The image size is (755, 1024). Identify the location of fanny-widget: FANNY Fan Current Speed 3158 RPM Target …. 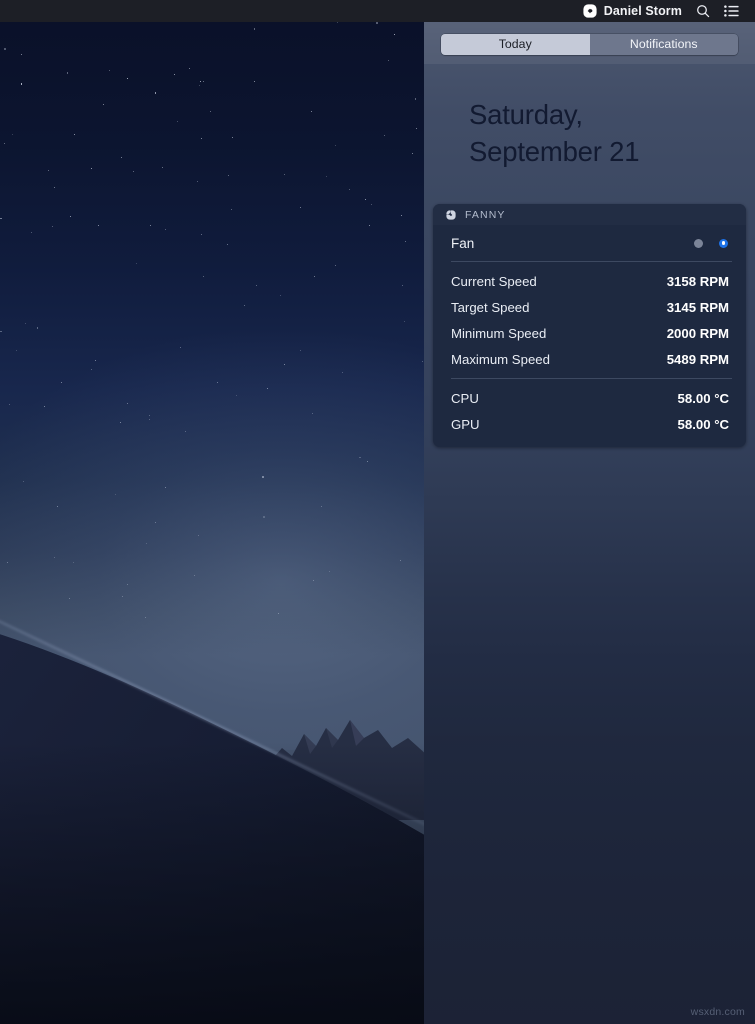
(589, 325).